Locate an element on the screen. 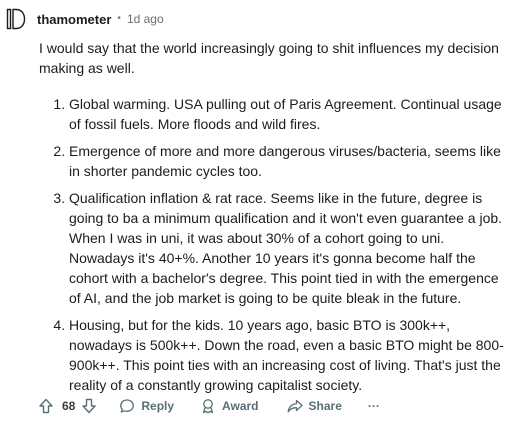 Image resolution: width=519 pixels, height=426 pixels. share-icon is located at coordinates (295, 406).